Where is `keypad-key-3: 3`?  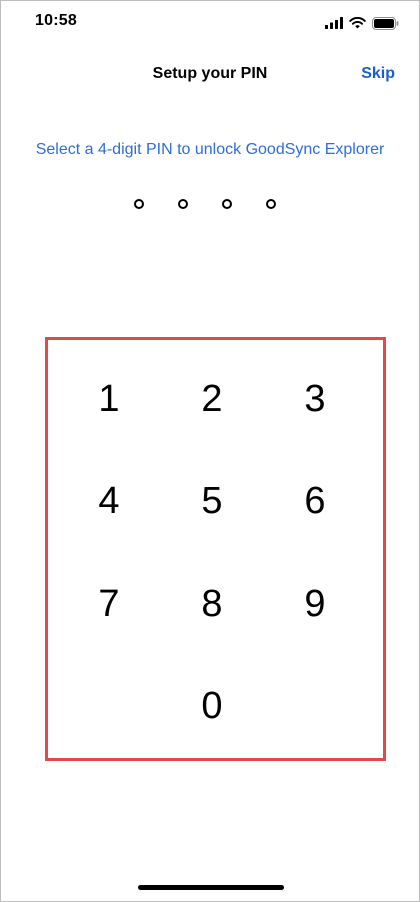 keypad-key-3: 3 is located at coordinates (315, 399).